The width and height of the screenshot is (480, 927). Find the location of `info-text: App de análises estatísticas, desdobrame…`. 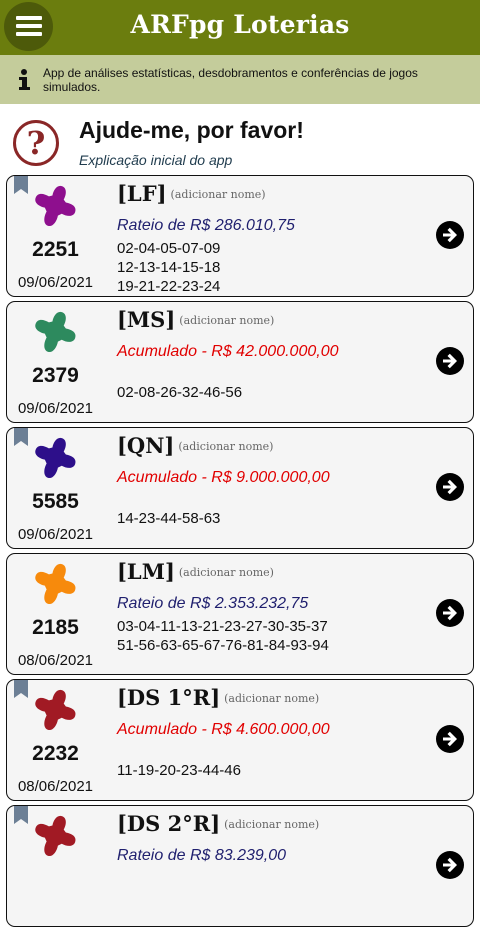

info-text: App de análises estatísticas, desdobrame… is located at coordinates (230, 80).